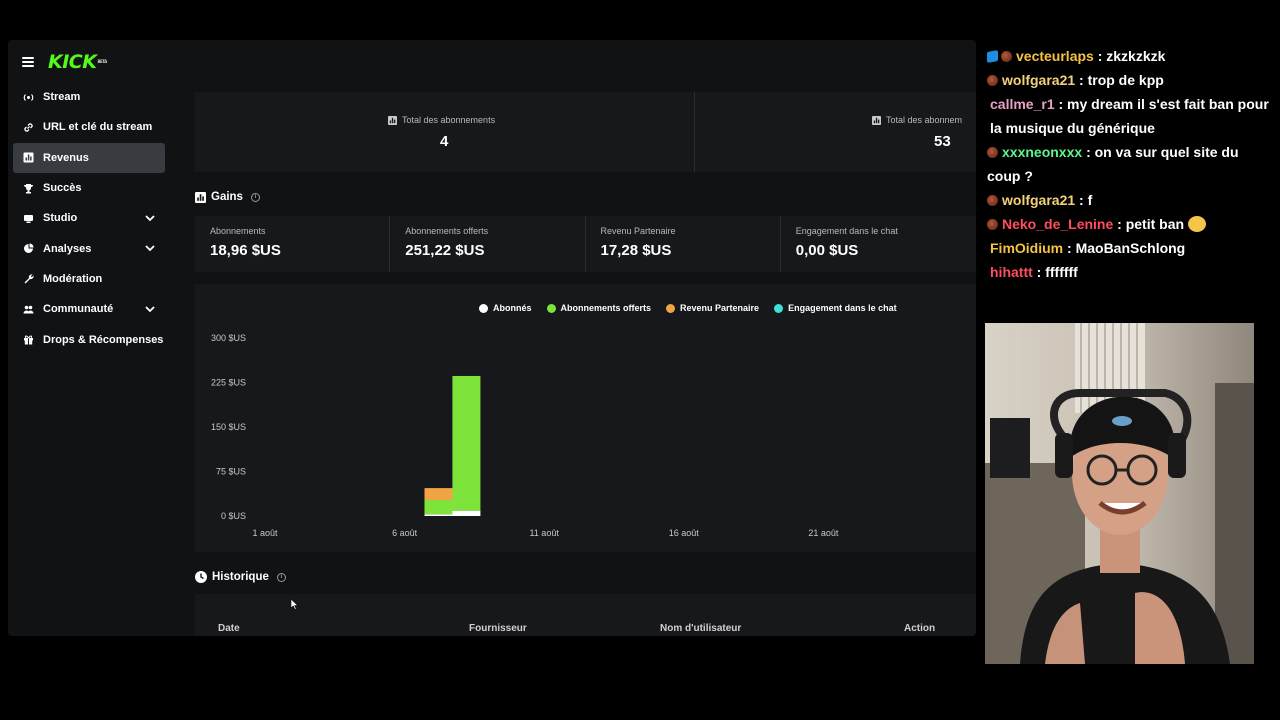 The image size is (1280, 720). What do you see at coordinates (62, 188) in the screenshot?
I see `sidebar-item-label: Succès` at bounding box center [62, 188].